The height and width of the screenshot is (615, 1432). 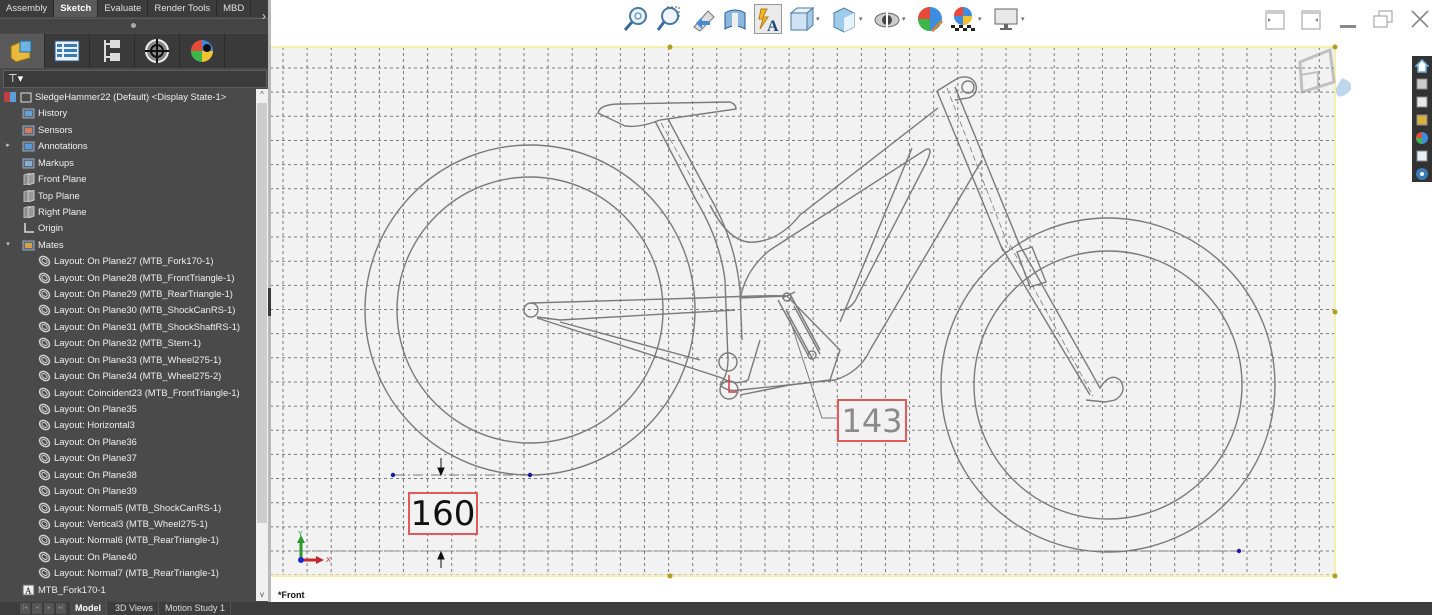 What do you see at coordinates (128, 491) in the screenshot?
I see `mate-item: Layout: On Plane39` at bounding box center [128, 491].